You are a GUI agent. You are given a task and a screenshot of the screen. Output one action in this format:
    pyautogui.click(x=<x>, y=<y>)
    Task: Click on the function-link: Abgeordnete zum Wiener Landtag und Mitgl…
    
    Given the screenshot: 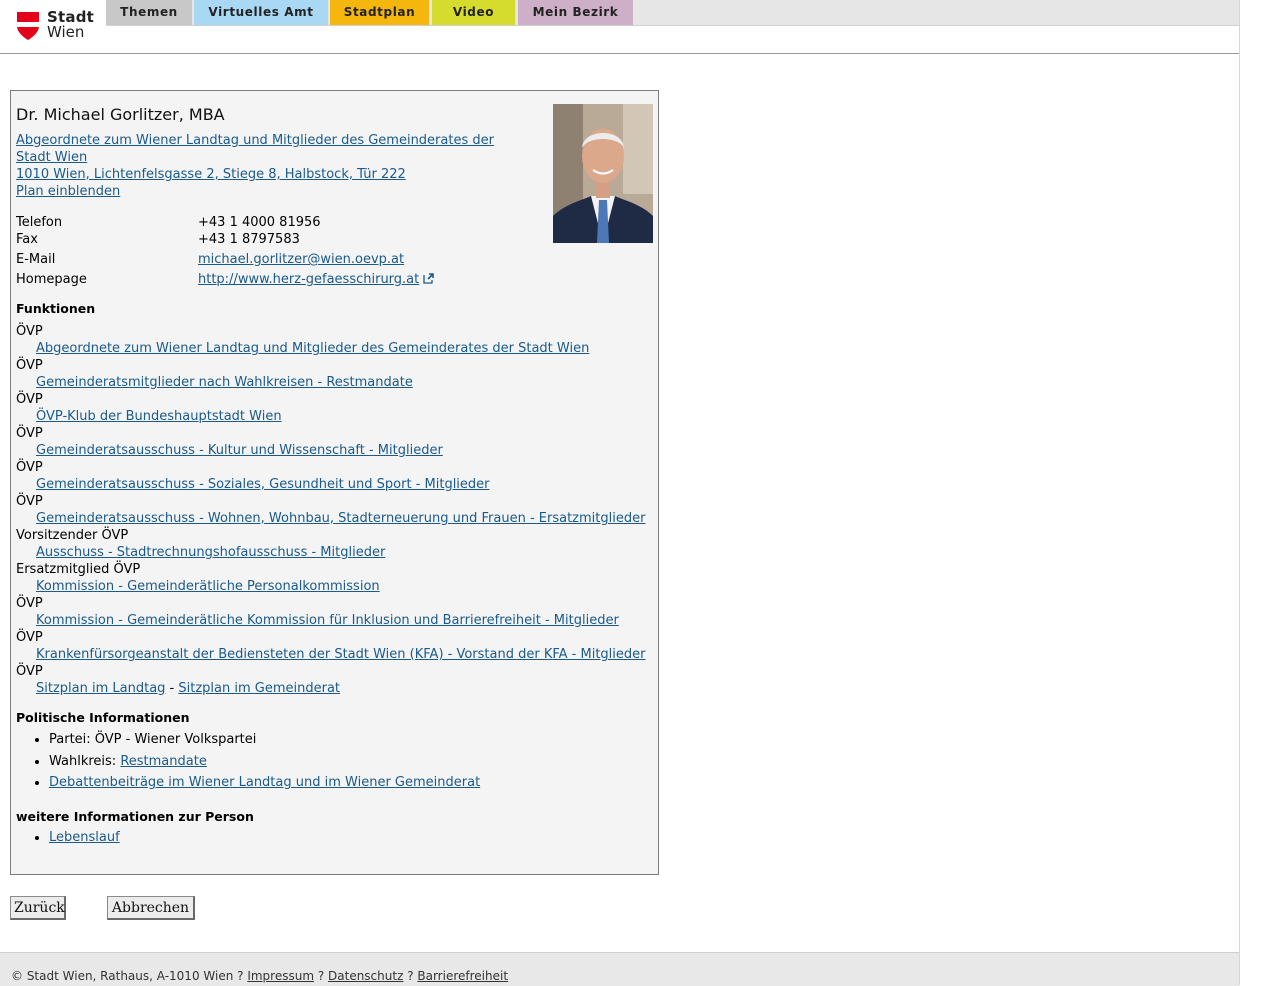 What is the action you would take?
    pyautogui.click(x=336, y=348)
    